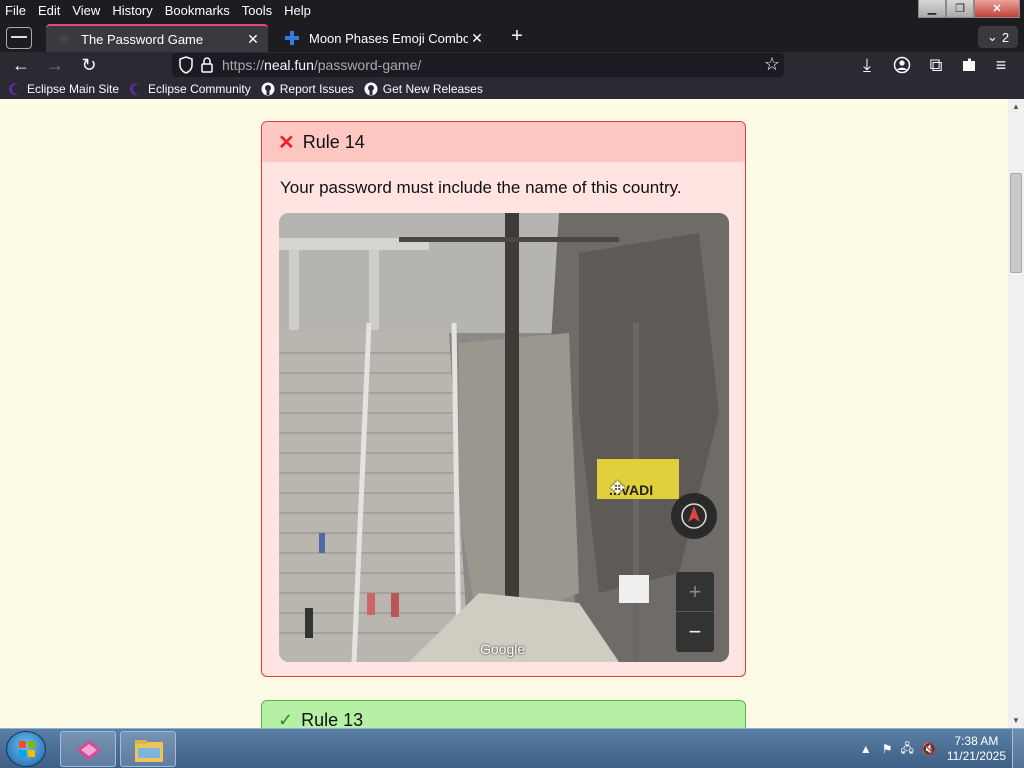  Describe the element at coordinates (976, 741) in the screenshot. I see `clock-time: 7:38 AM` at that location.